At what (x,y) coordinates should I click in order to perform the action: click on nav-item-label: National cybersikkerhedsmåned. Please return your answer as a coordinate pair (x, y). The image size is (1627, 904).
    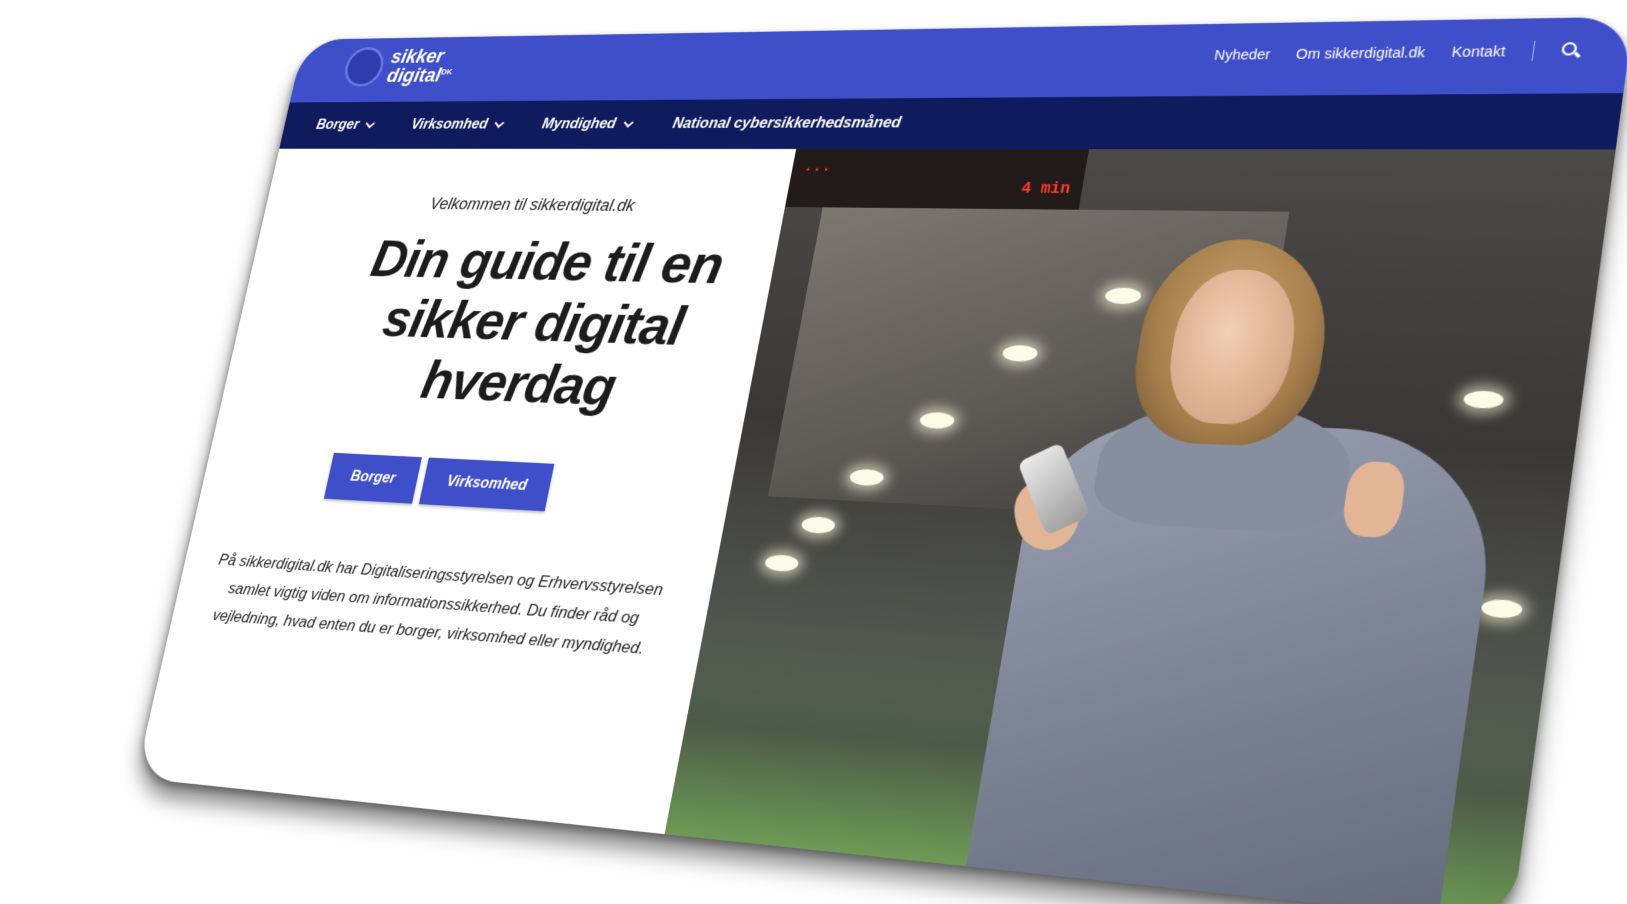
    Looking at the image, I should click on (786, 123).